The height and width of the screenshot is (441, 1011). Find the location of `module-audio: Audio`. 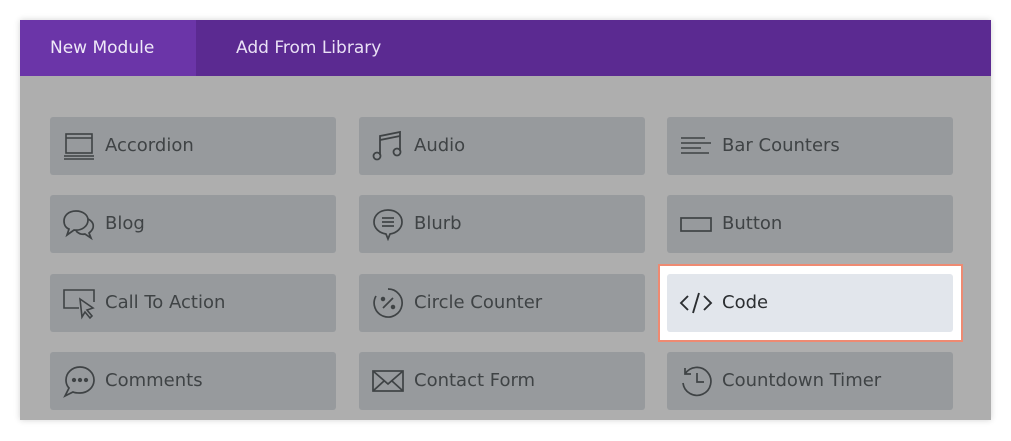

module-audio: Audio is located at coordinates (502, 146).